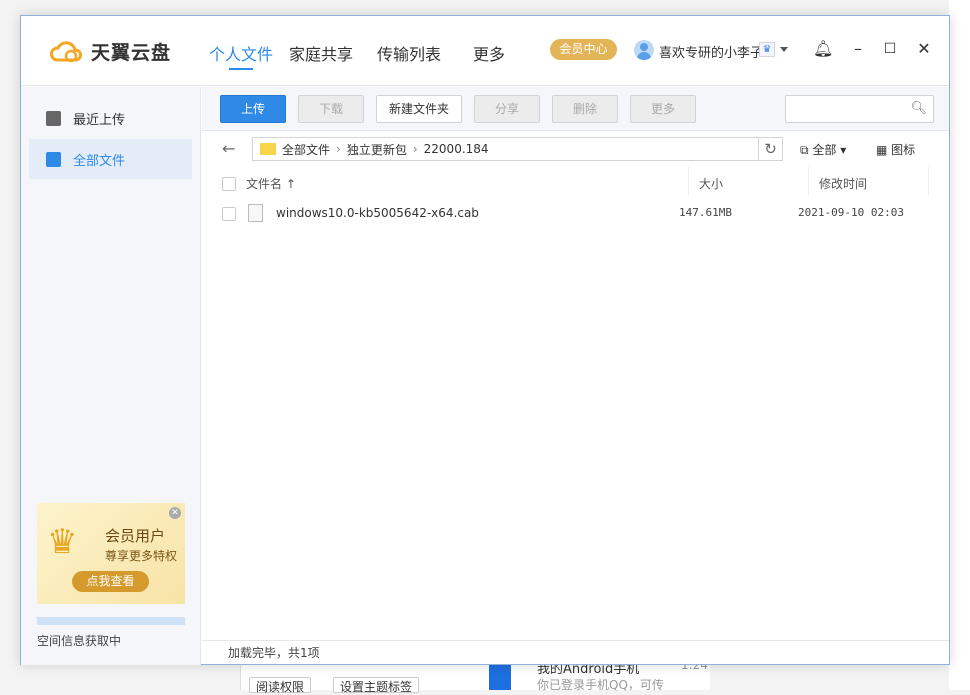 The image size is (970, 695). I want to click on sidebar-item-label: 最近上传, so click(99, 120).